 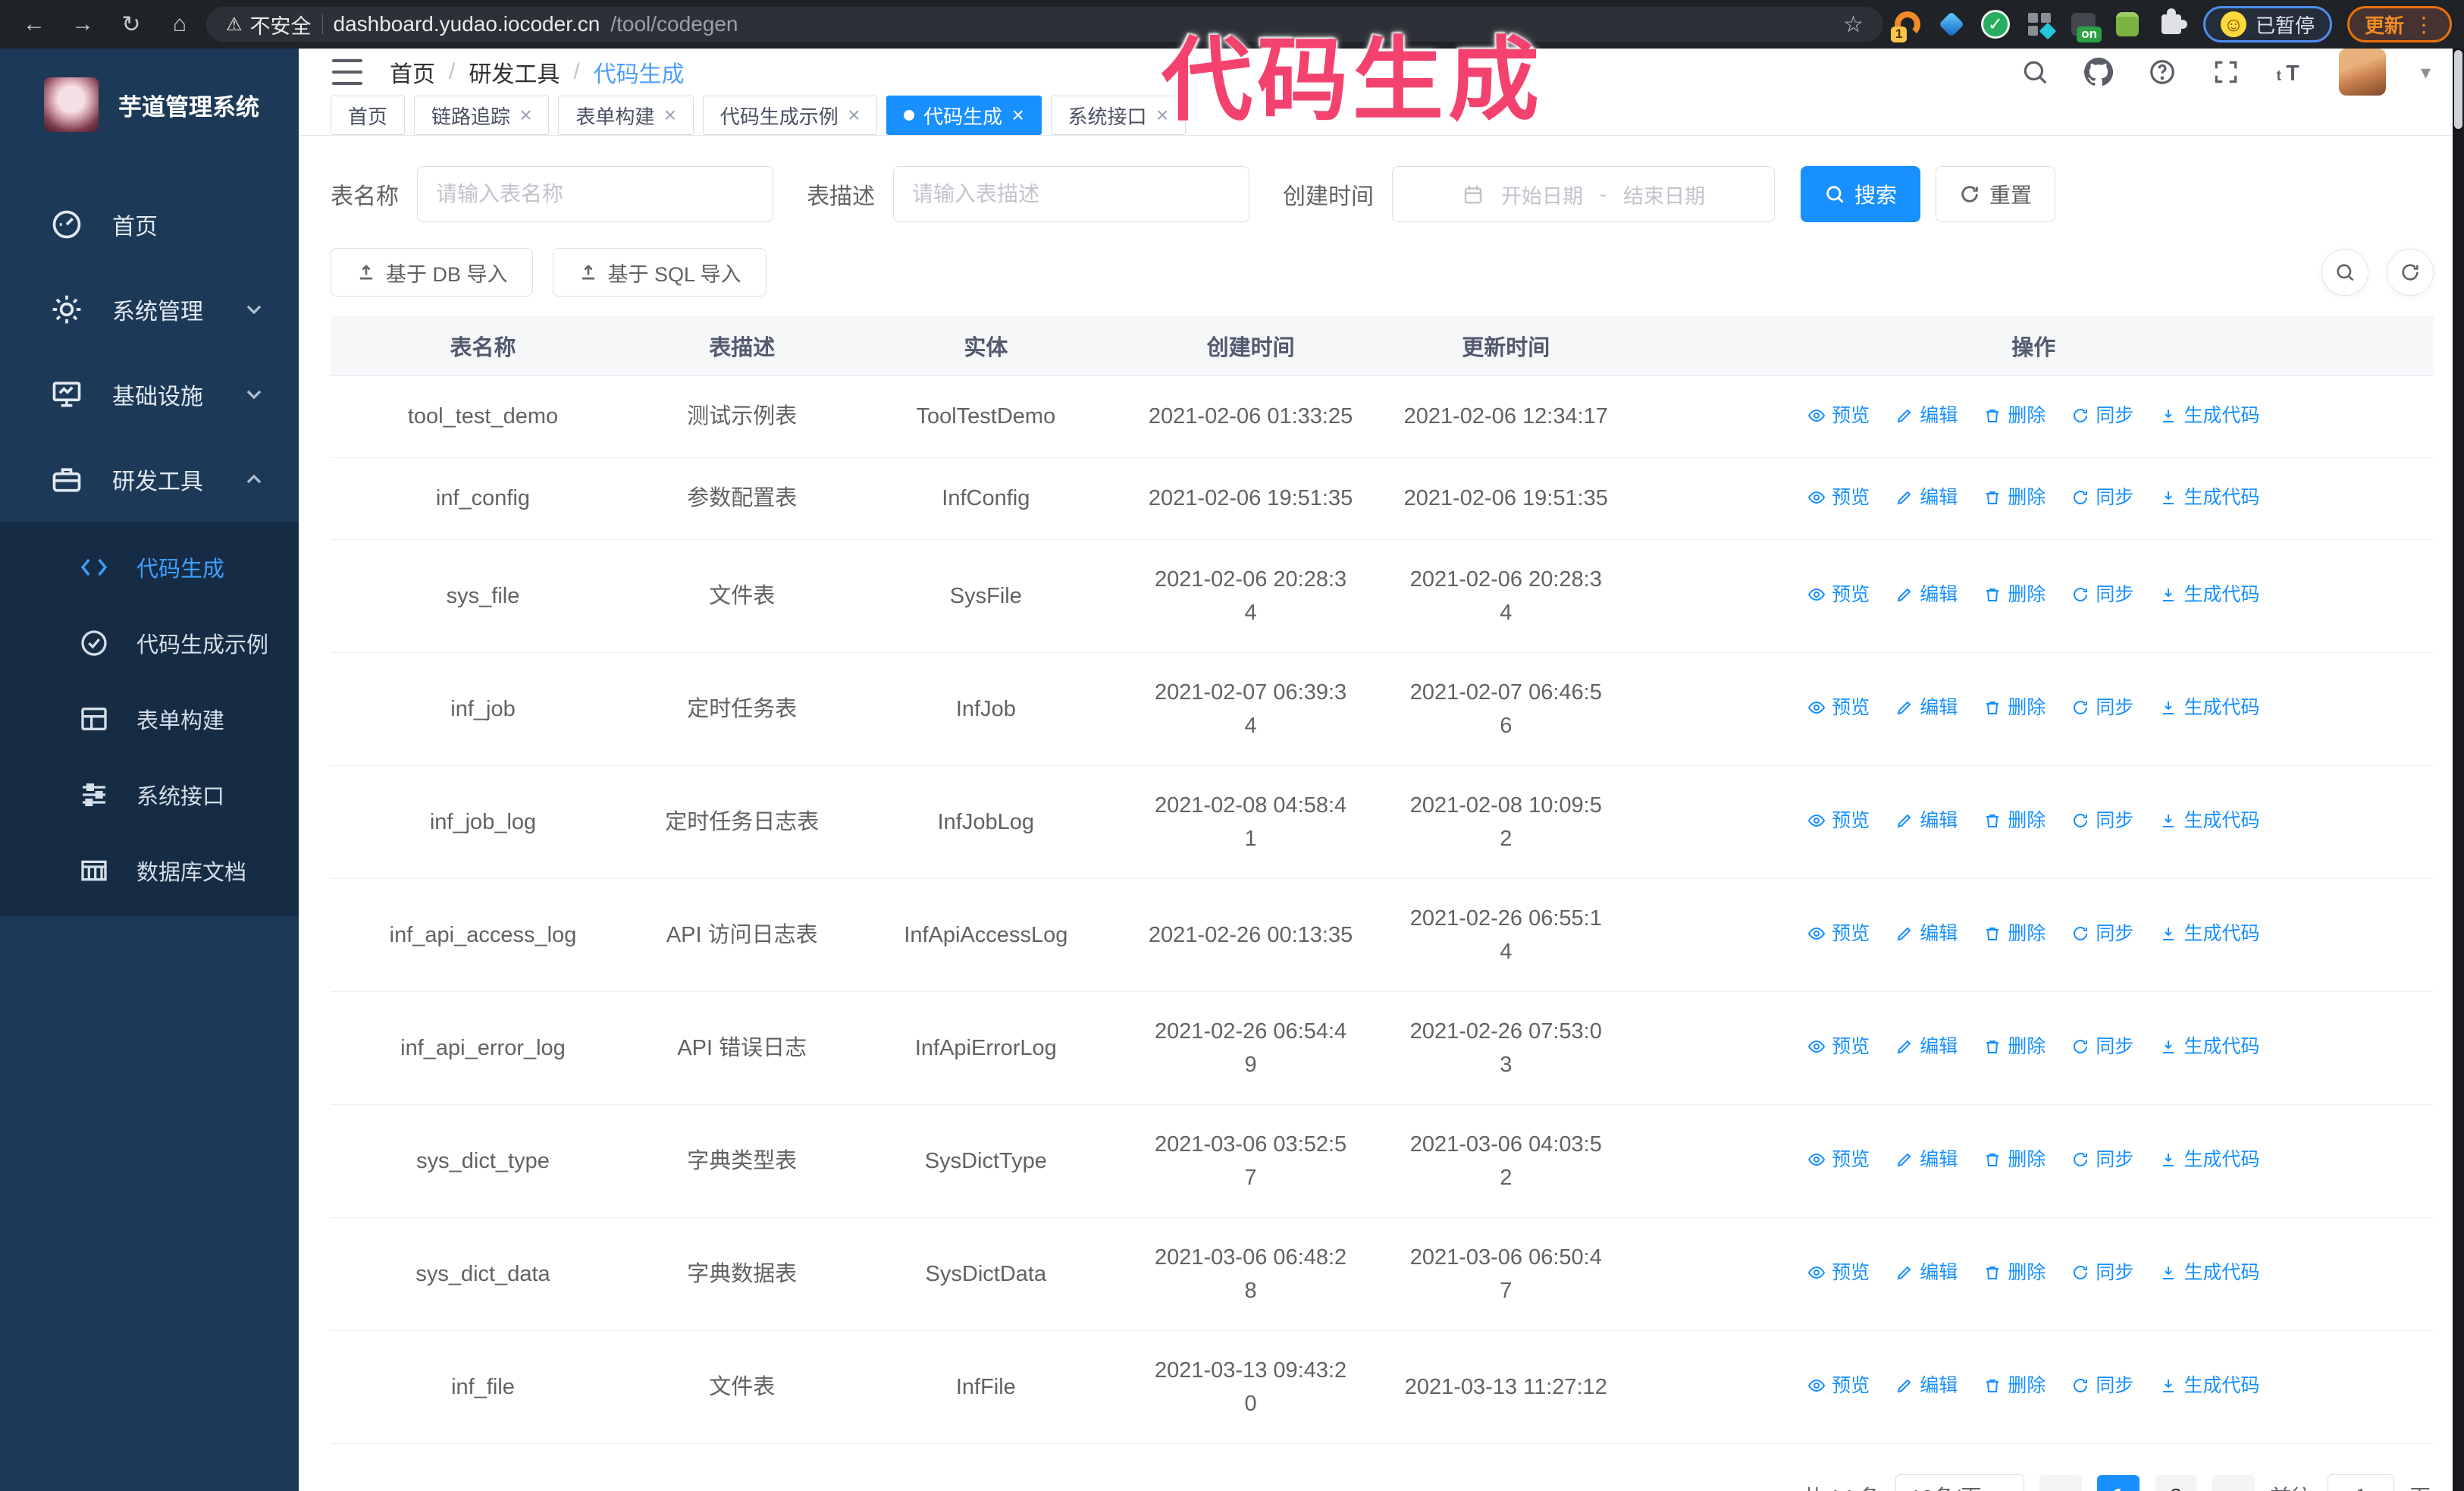 I want to click on import-db-button: 基于 DB 导入, so click(x=432, y=272).